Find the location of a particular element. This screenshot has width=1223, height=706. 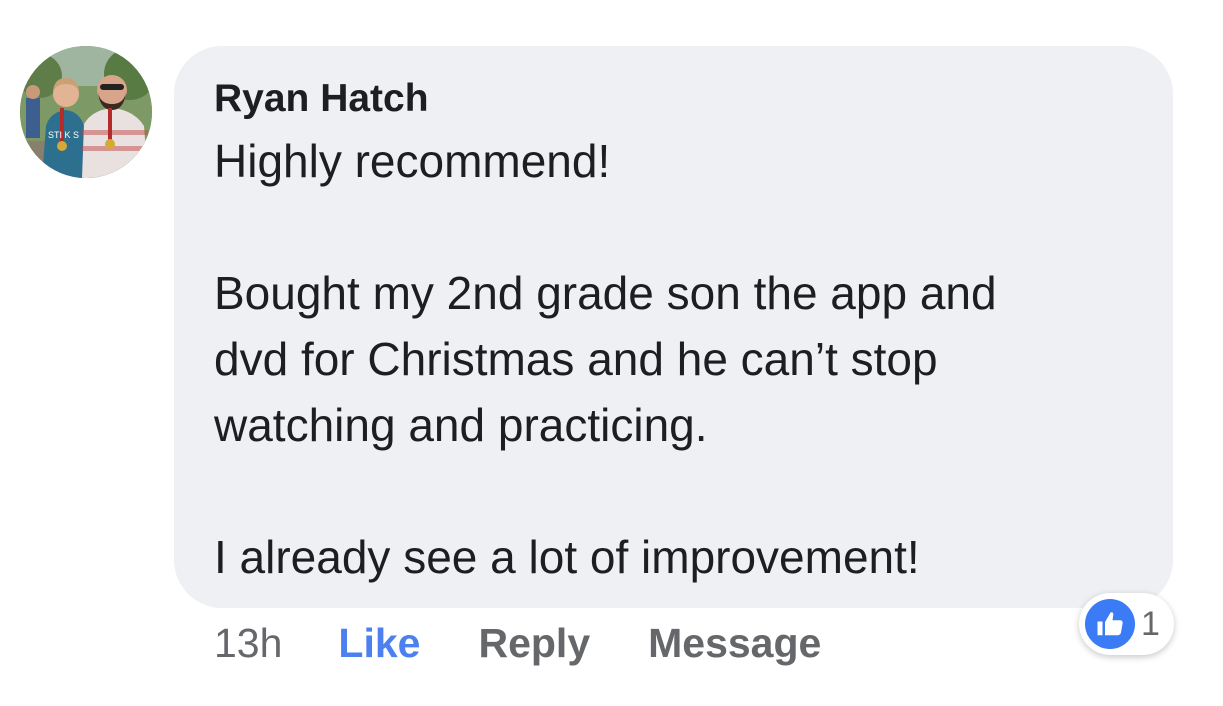

comment-timestamp: 13h is located at coordinates (248, 643).